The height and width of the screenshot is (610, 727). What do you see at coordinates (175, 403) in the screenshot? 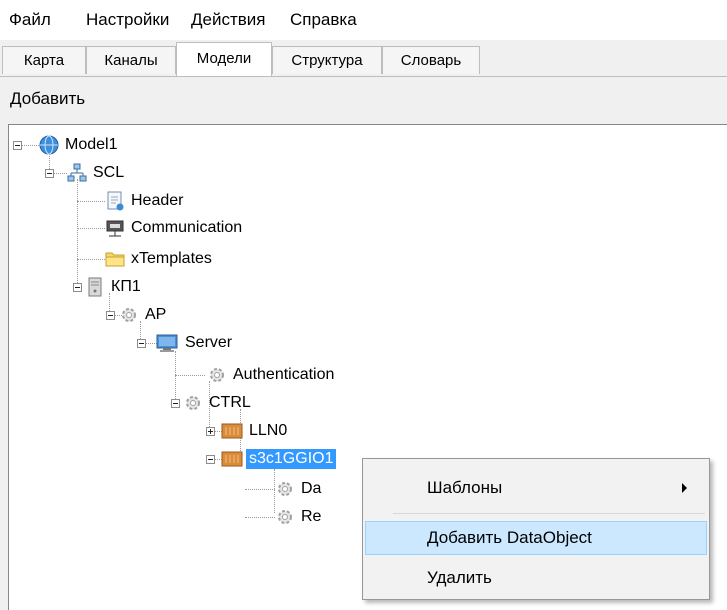
I see `collapse-toggle-ctrl` at bounding box center [175, 403].